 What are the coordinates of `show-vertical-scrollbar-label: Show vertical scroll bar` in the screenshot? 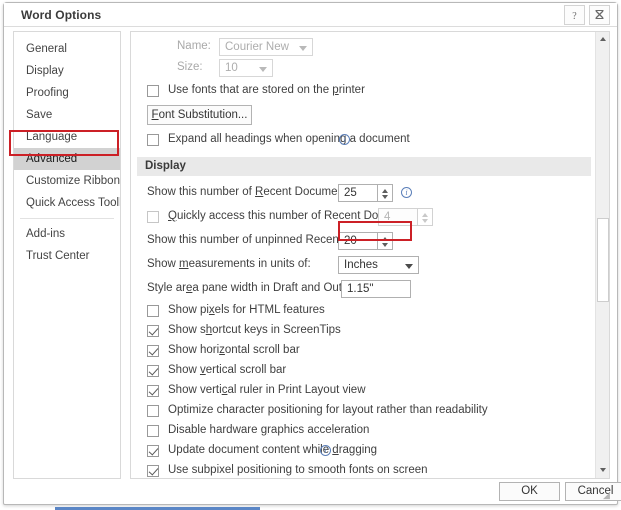 It's located at (227, 370).